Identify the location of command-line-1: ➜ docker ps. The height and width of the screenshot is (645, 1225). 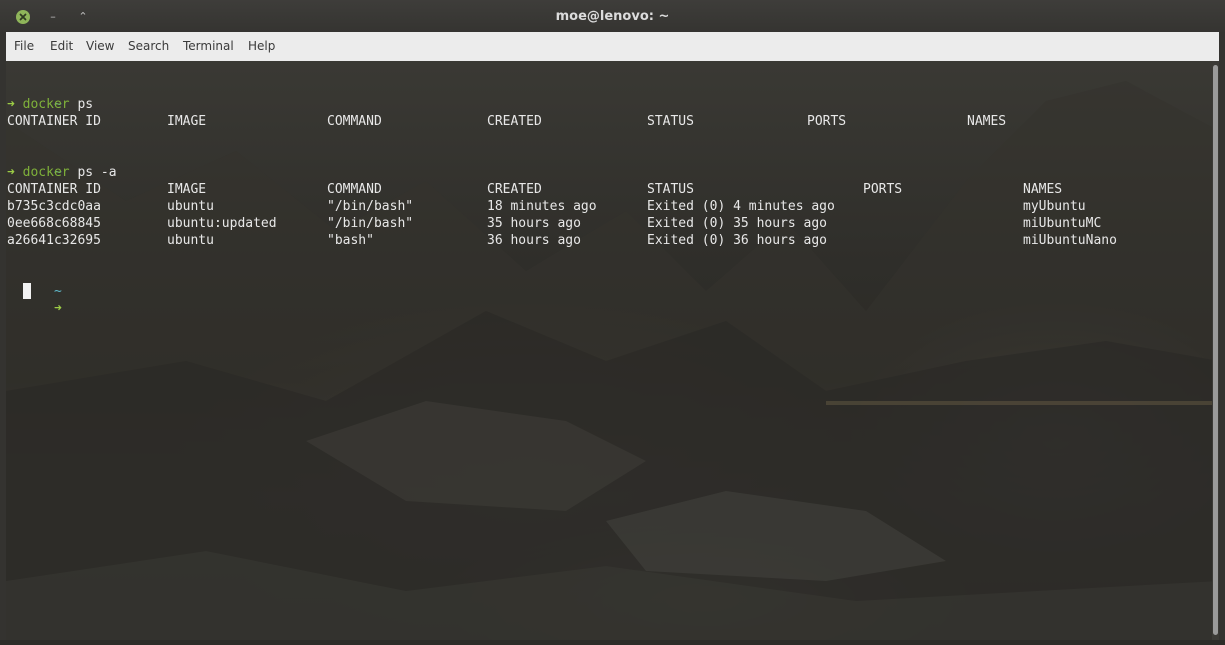
(50, 104).